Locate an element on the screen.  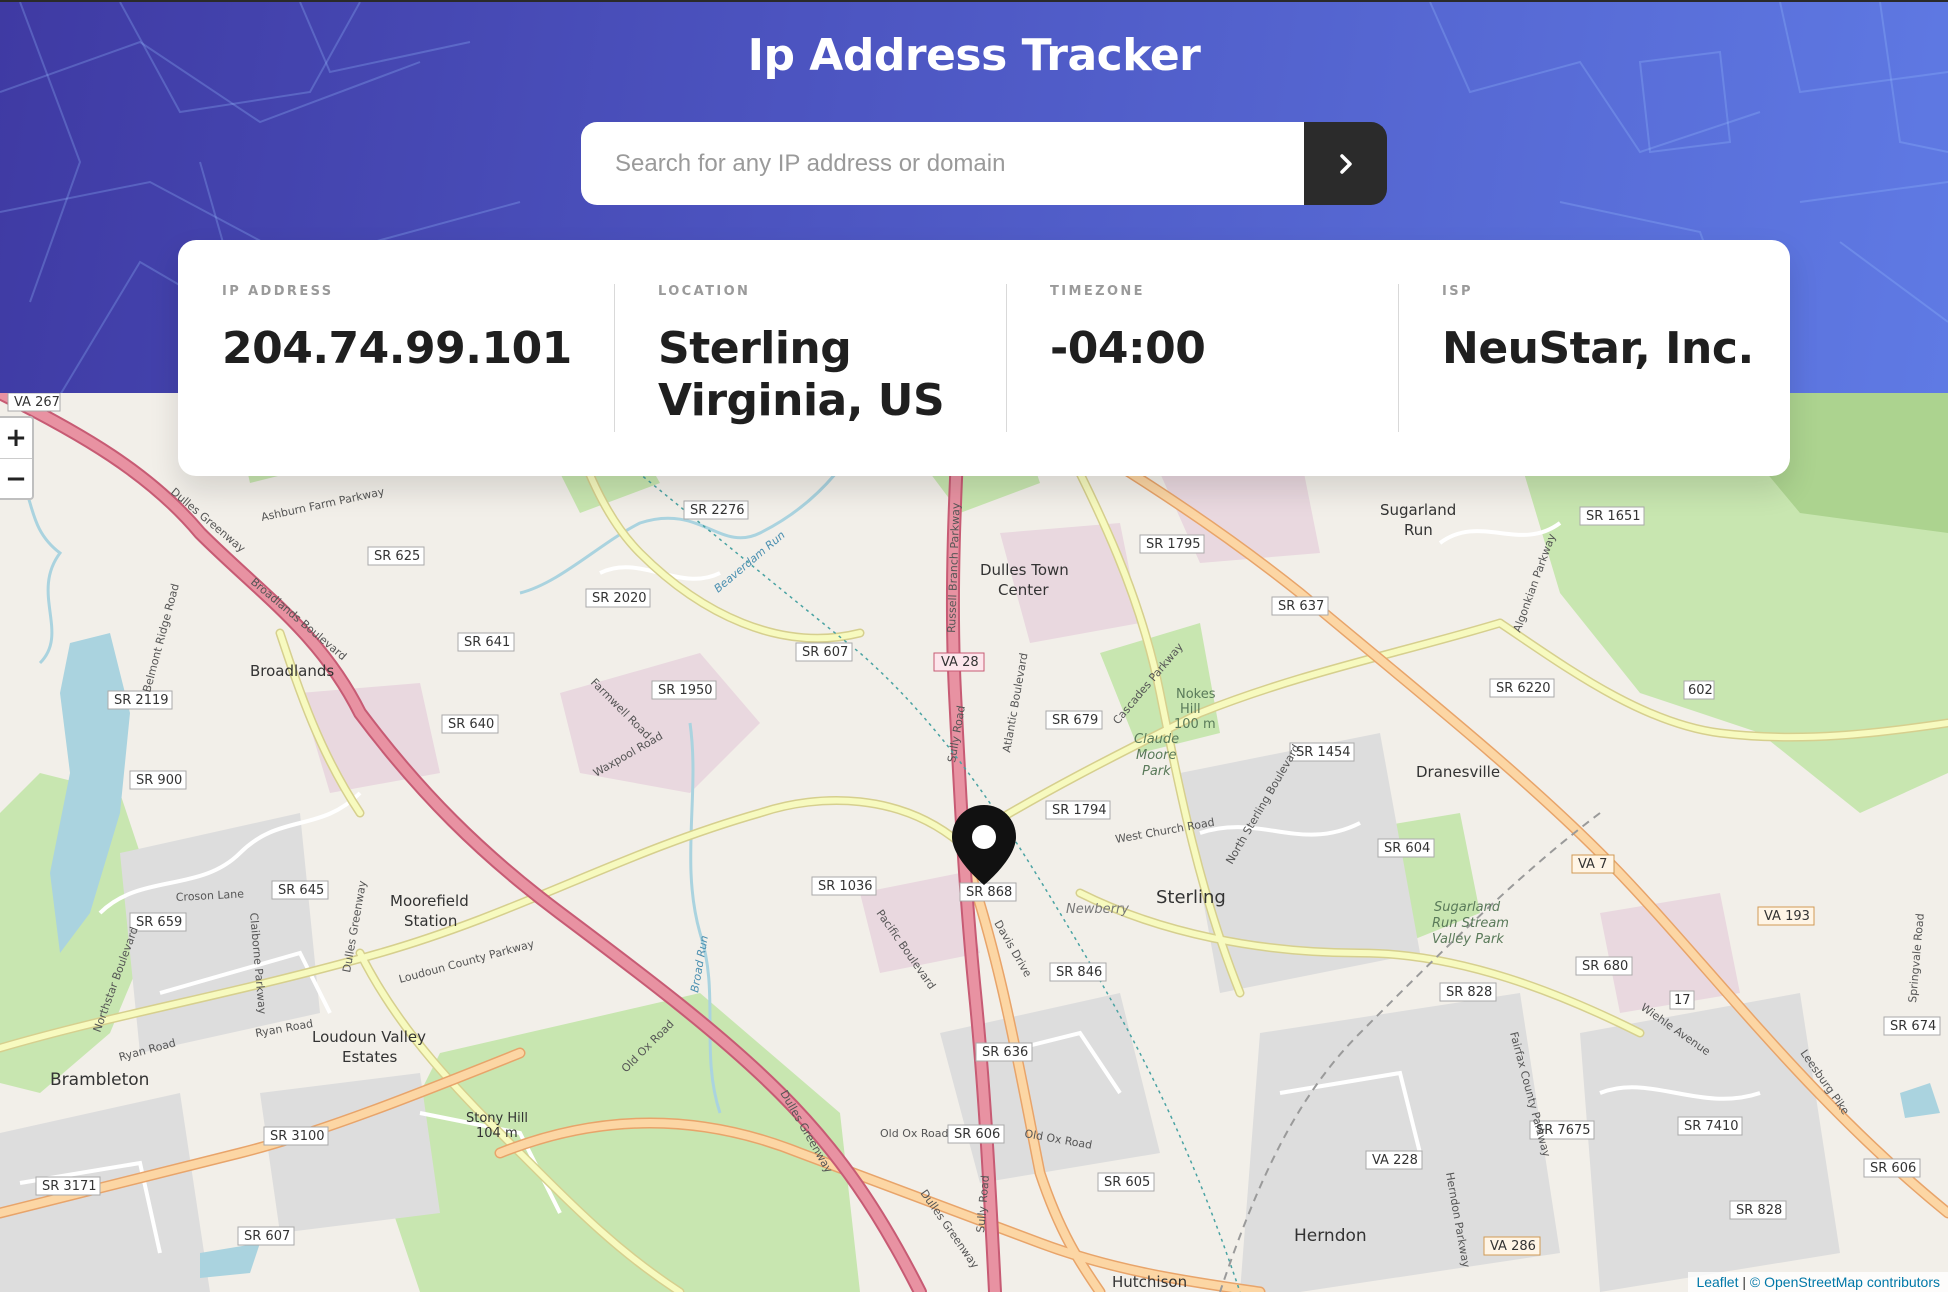
route-shield: VA 28 is located at coordinates (959, 662).